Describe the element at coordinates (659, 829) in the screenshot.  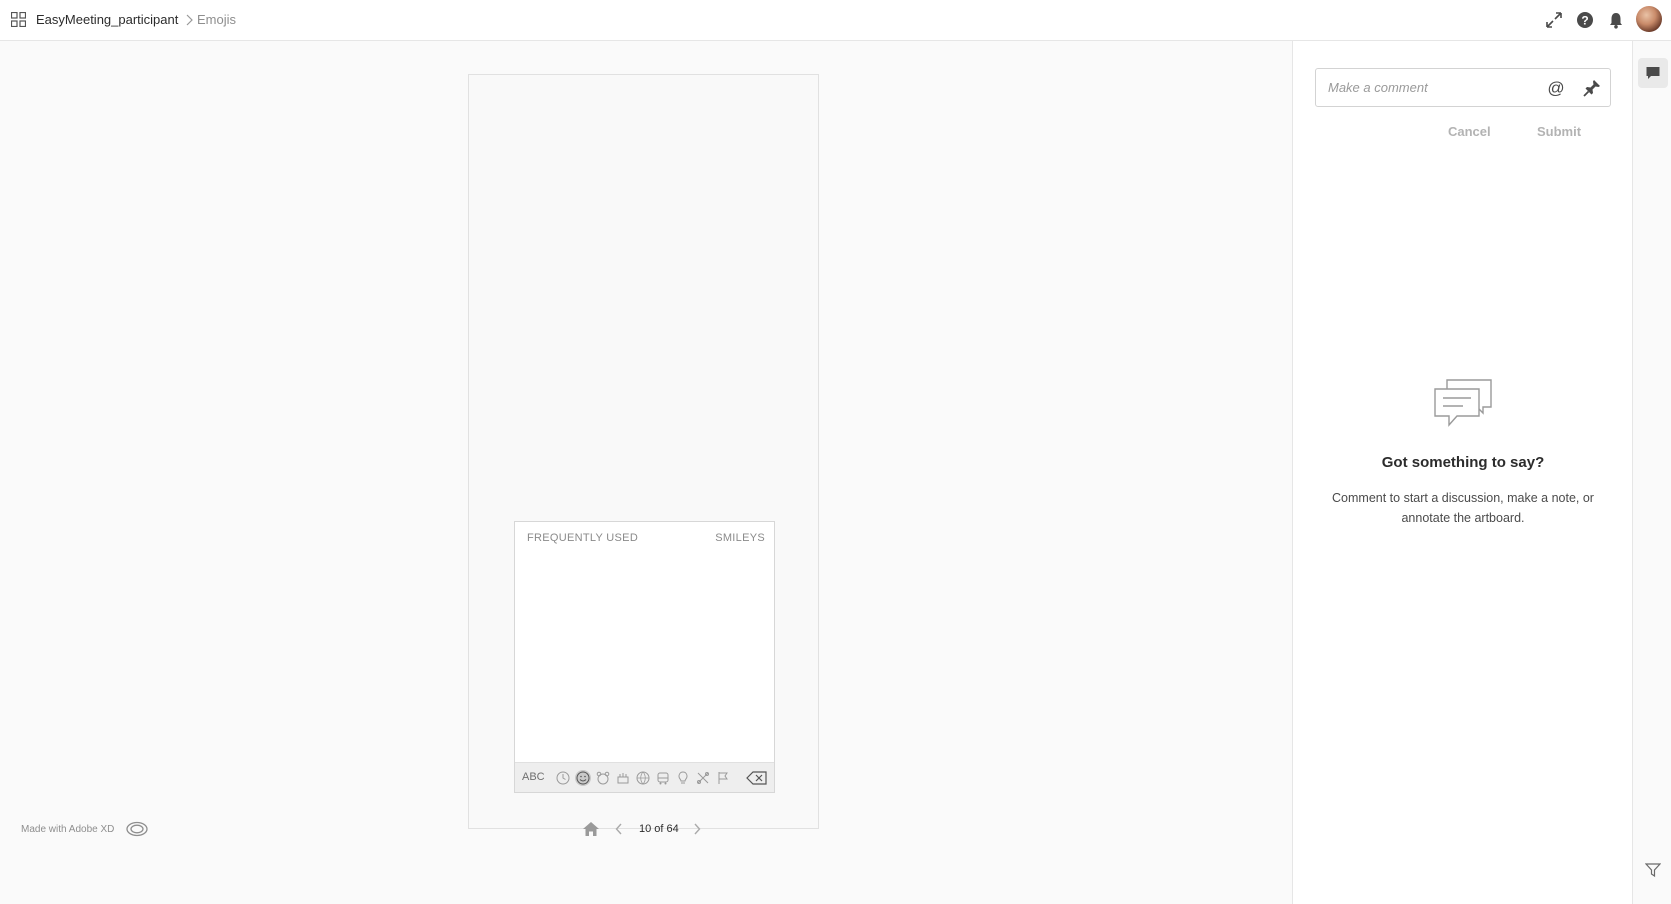
I see `page-counter: 10 of 64` at that location.